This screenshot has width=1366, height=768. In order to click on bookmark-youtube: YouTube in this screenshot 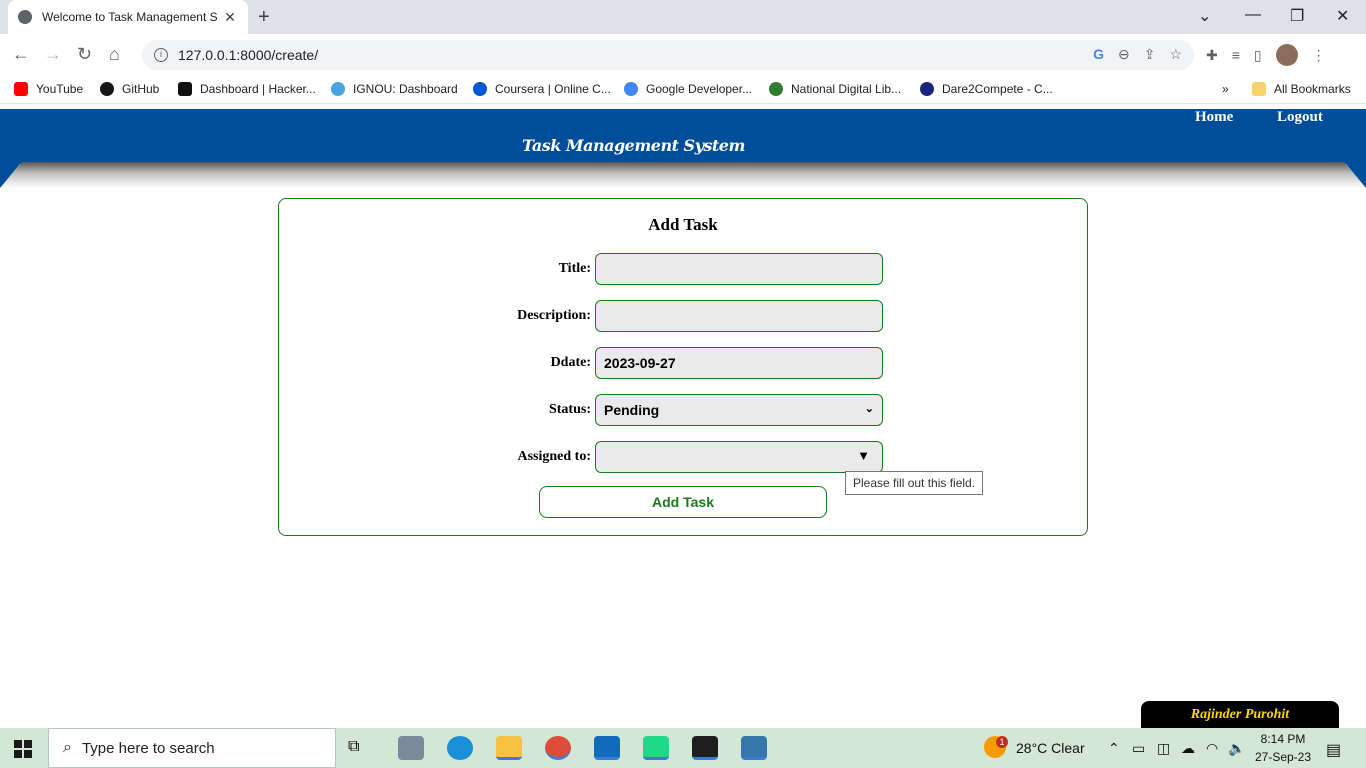, I will do `click(48, 89)`.